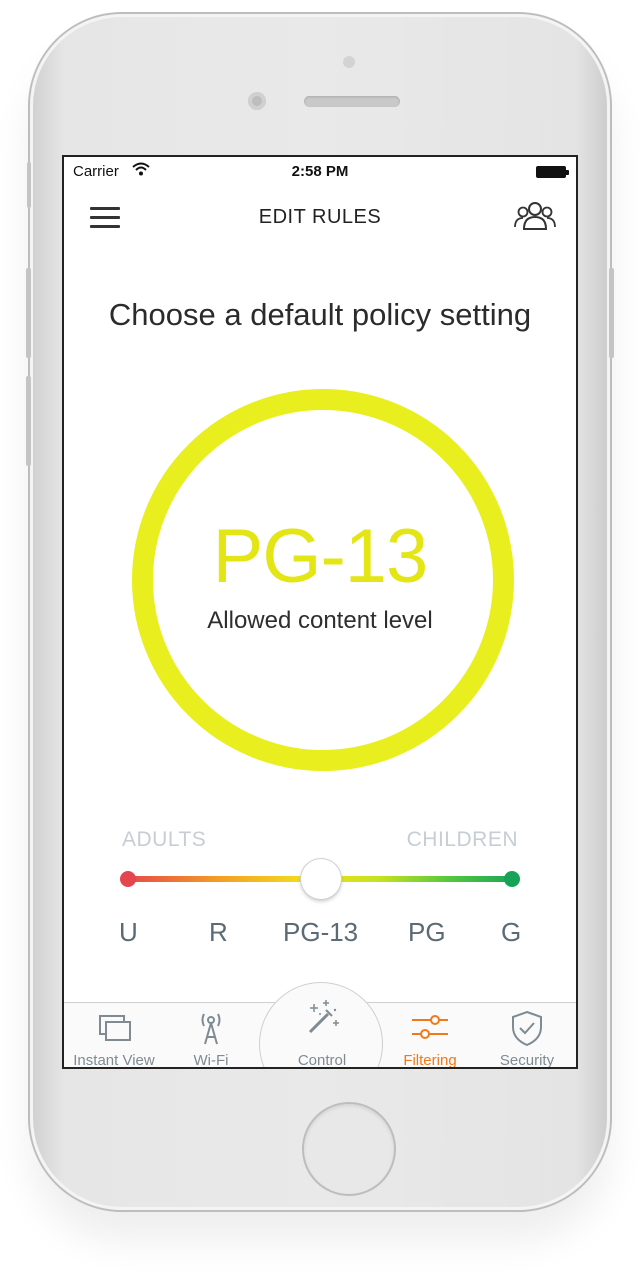 This screenshot has width=640, height=1273. What do you see at coordinates (128, 879) in the screenshot?
I see `slider-start-dot` at bounding box center [128, 879].